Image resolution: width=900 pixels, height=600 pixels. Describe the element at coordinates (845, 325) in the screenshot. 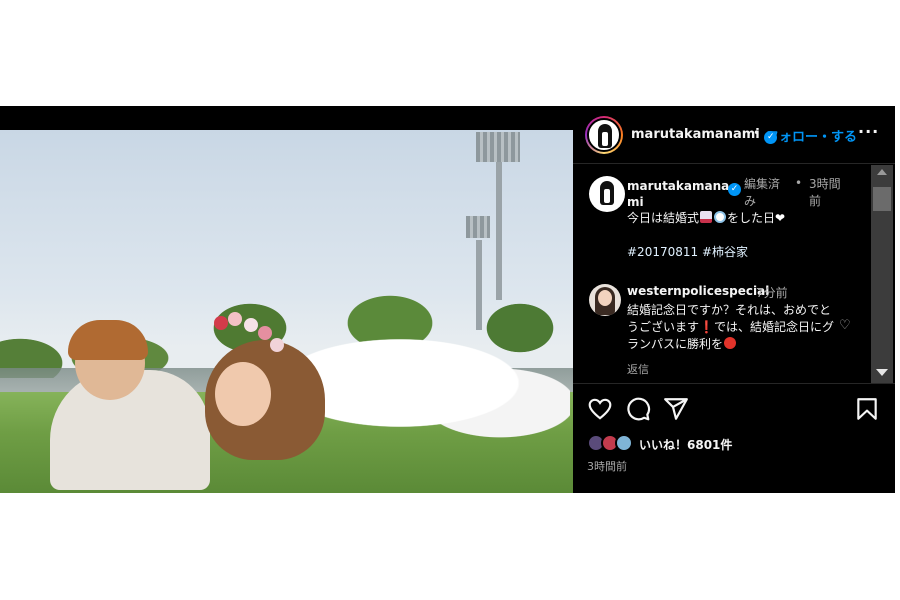

I see `comment-like-heart-icon: ♡` at that location.